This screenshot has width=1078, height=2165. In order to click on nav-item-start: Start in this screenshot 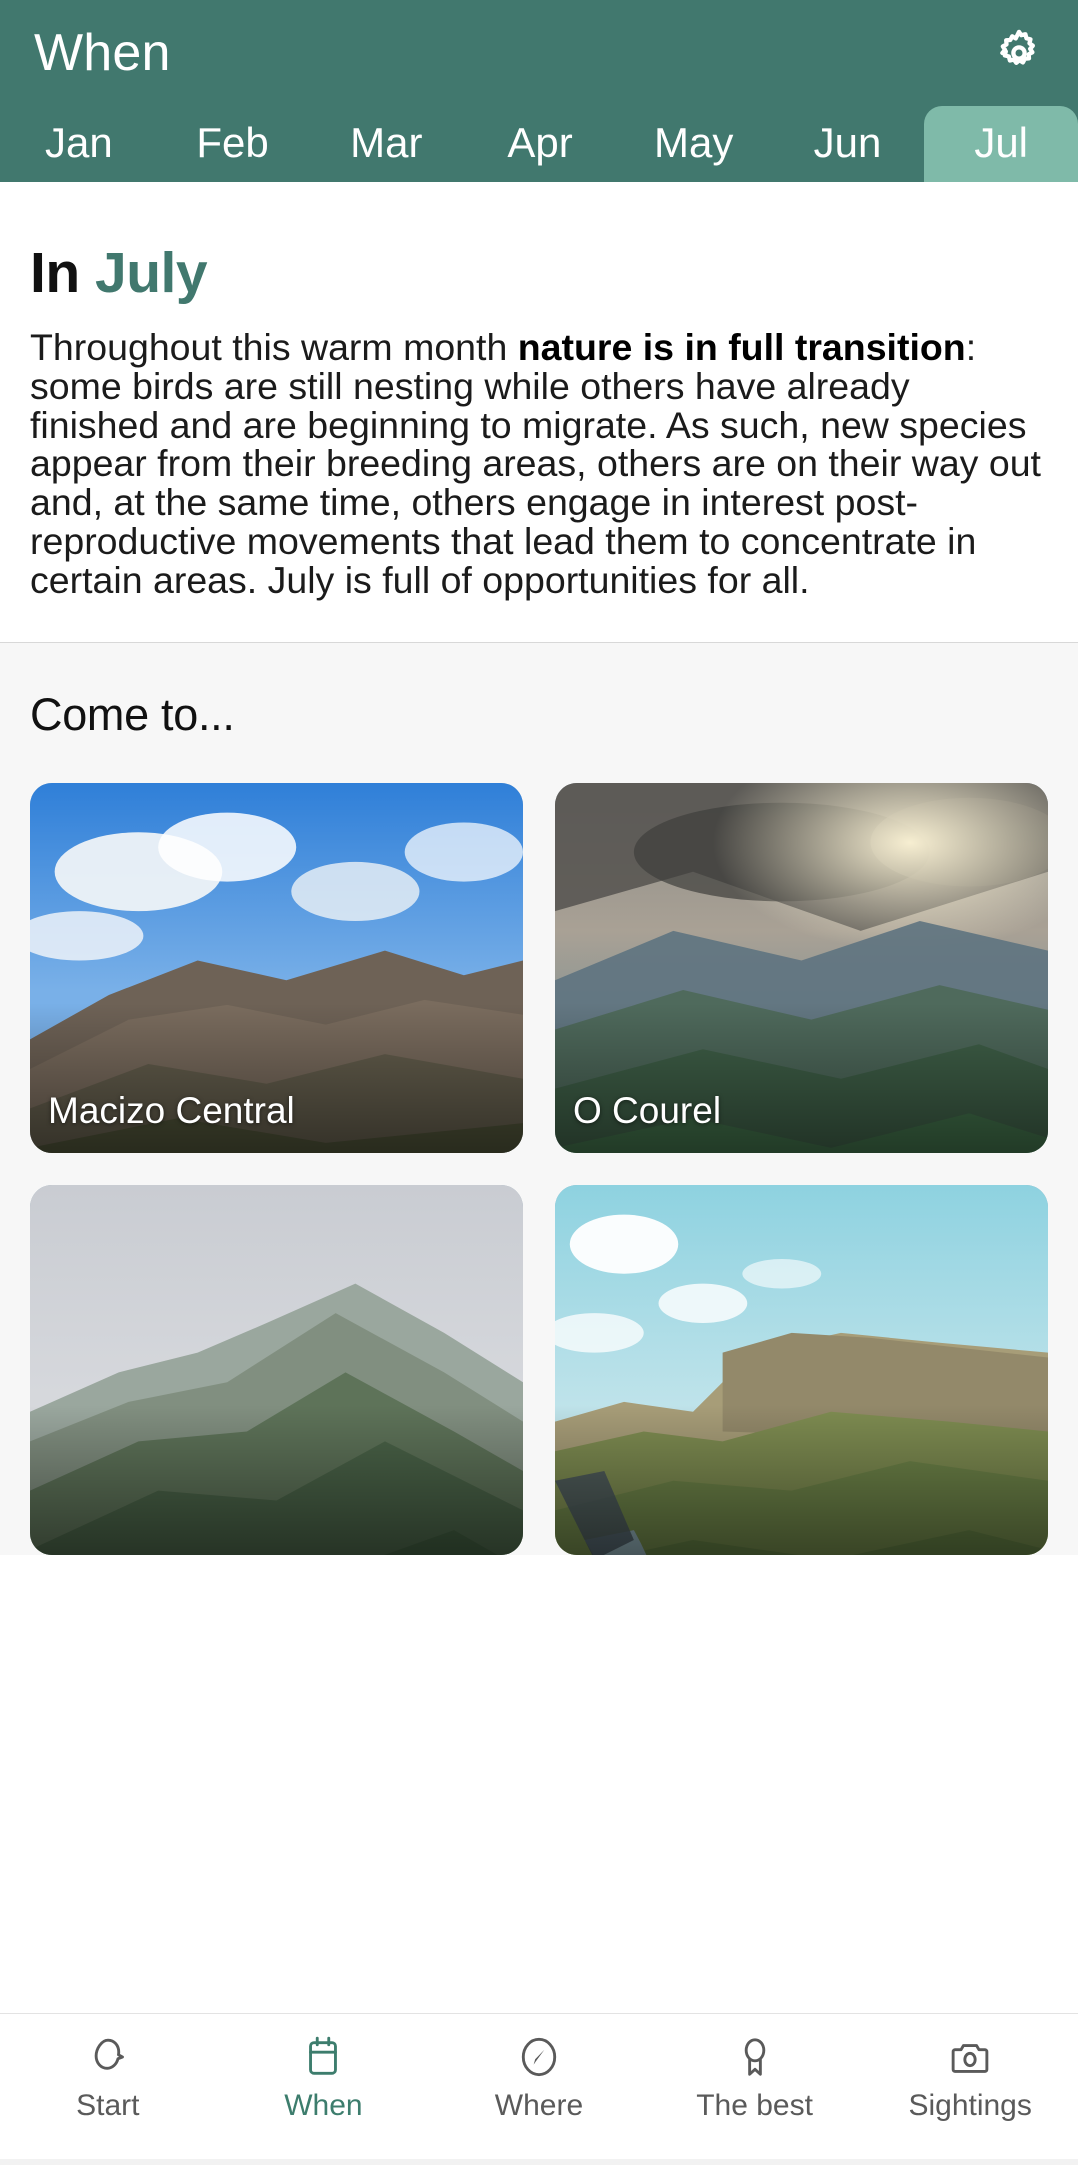, I will do `click(108, 2077)`.